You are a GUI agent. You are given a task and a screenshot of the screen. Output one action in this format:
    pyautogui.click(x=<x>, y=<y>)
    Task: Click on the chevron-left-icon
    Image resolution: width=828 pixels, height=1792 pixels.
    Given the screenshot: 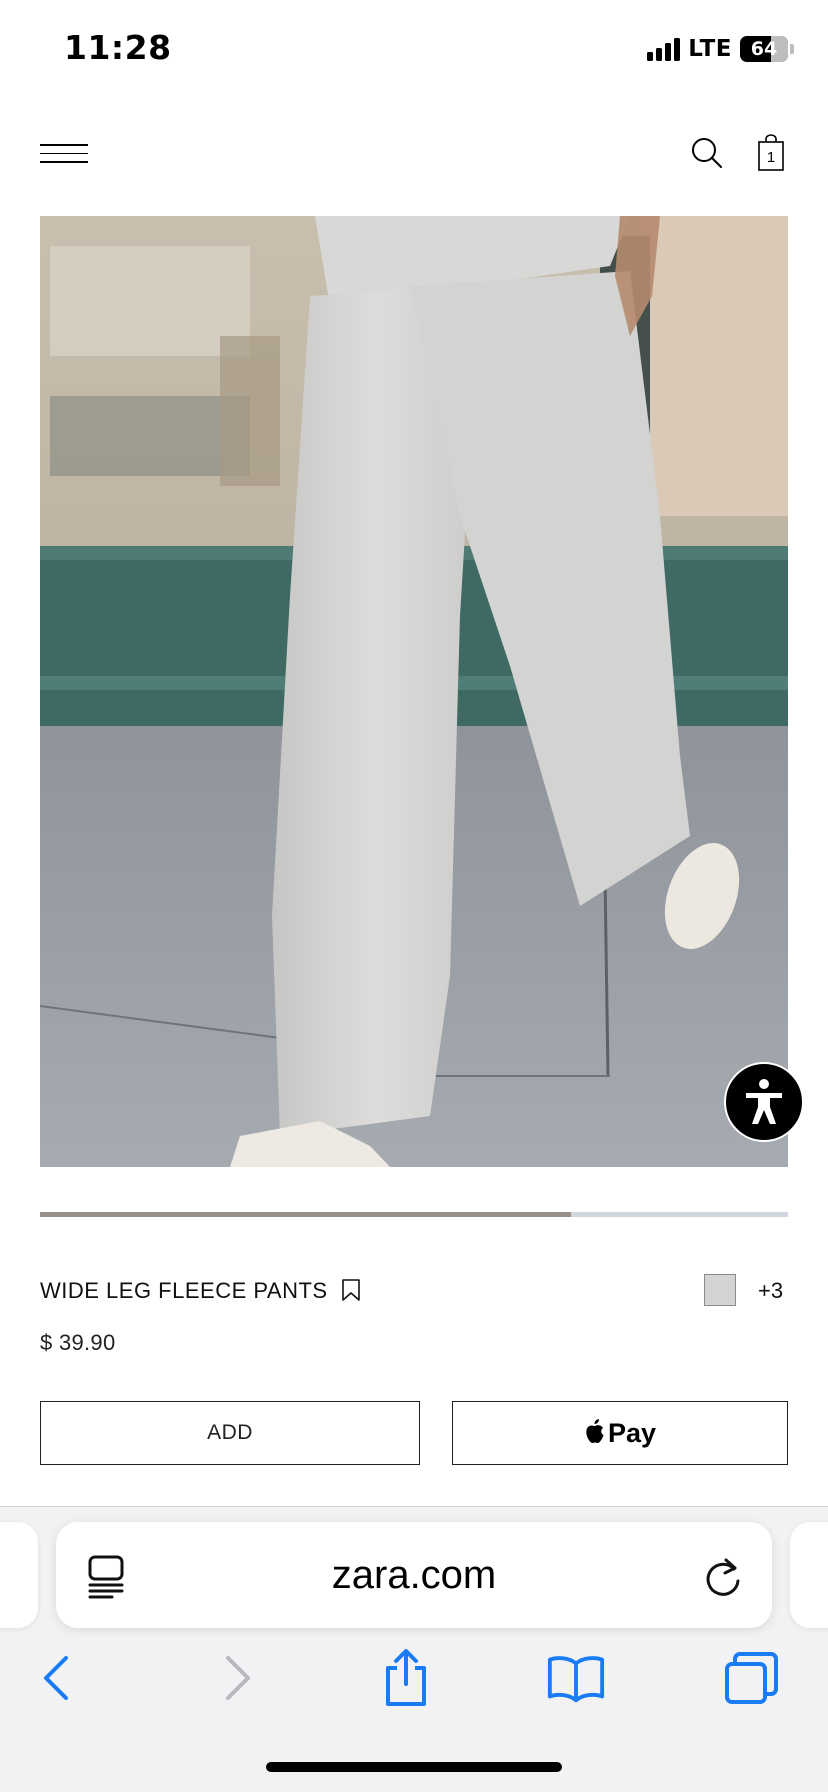 What is the action you would take?
    pyautogui.click(x=56, y=1678)
    